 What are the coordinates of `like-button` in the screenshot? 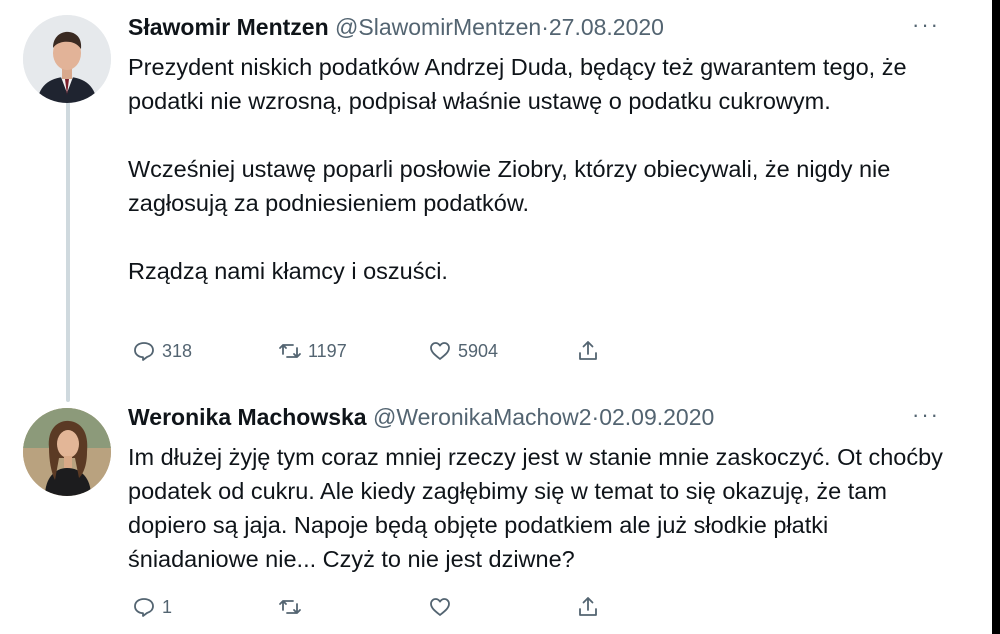 It's located at (443, 607).